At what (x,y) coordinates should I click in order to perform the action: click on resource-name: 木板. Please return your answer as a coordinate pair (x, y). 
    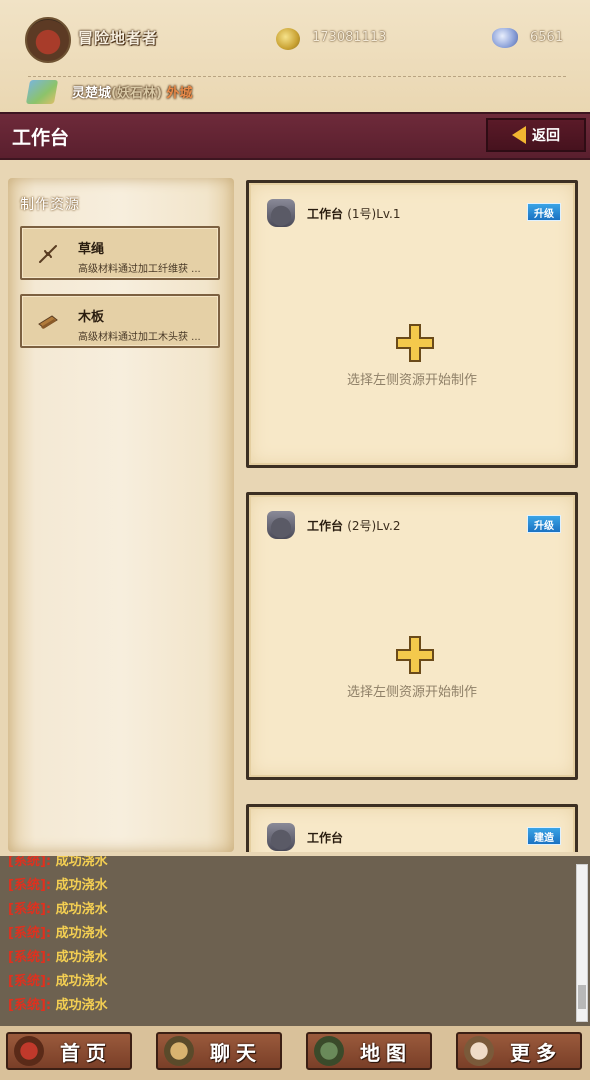
    Looking at the image, I should click on (91, 317).